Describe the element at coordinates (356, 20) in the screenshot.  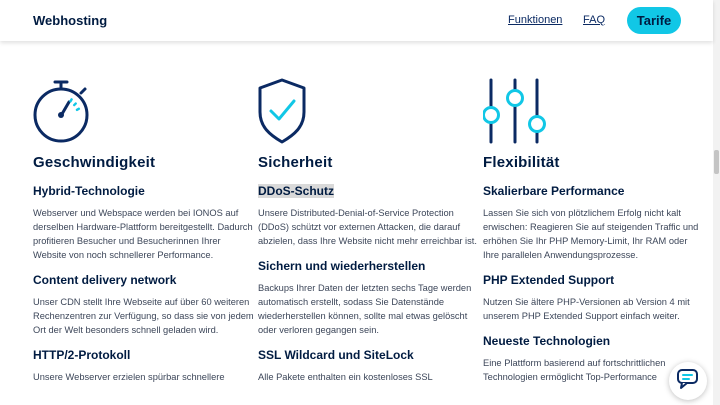
I see `top-navigation-bar: Webhosting Funktionen FAQ Tarife` at that location.